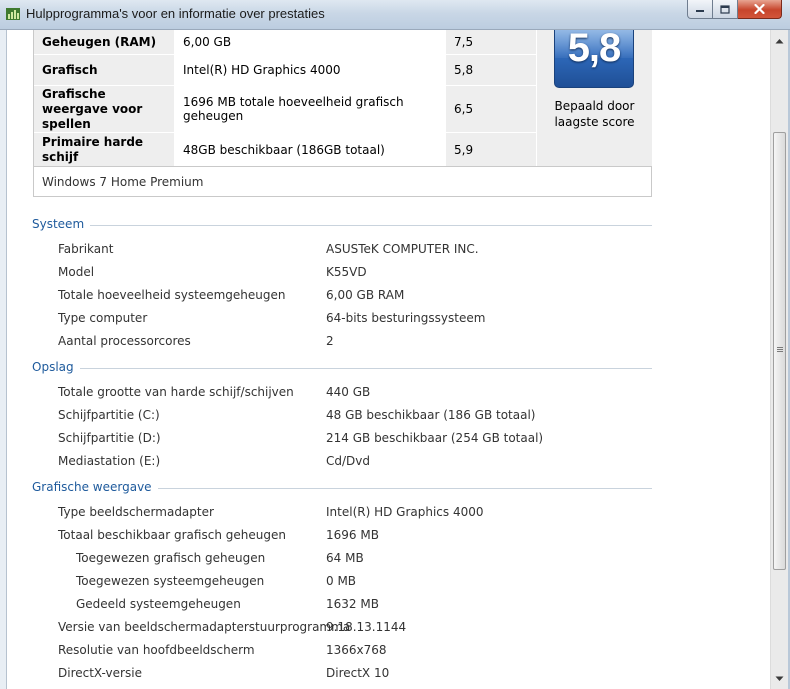 The height and width of the screenshot is (689, 790). I want to click on info-value: 1366x768, so click(356, 650).